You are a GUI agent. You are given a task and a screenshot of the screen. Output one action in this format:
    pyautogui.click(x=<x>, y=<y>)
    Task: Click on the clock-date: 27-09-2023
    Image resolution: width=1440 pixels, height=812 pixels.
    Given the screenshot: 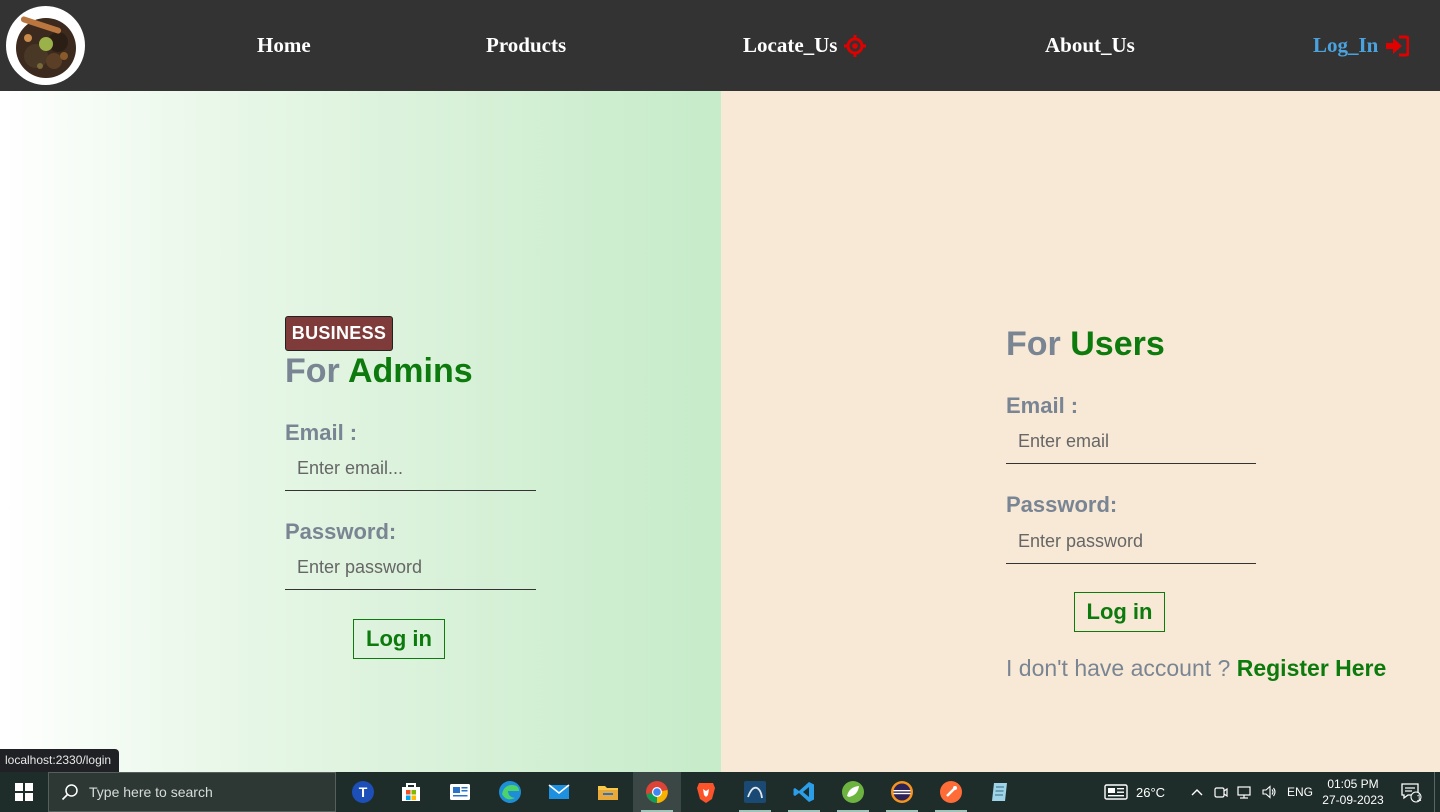 What is the action you would take?
    pyautogui.click(x=1353, y=800)
    